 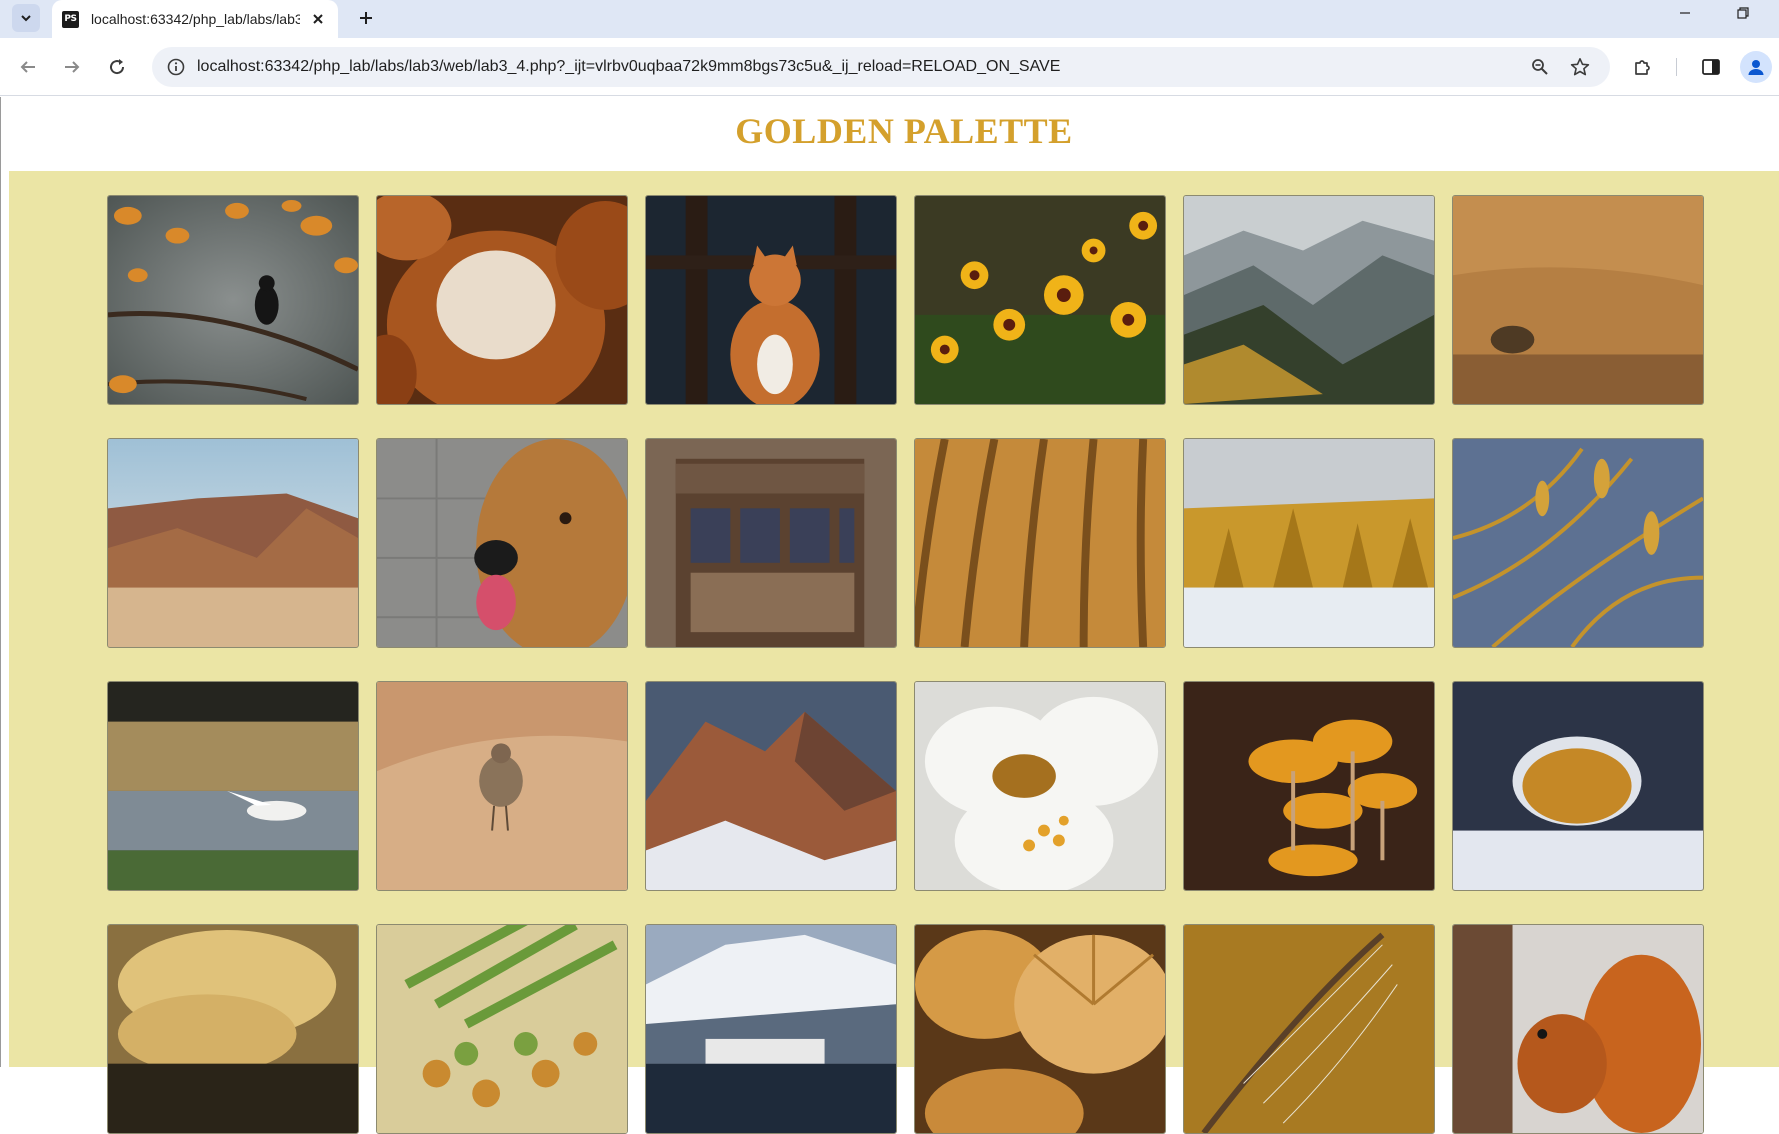 I want to click on gallery-image-grass, so click(x=1578, y=543).